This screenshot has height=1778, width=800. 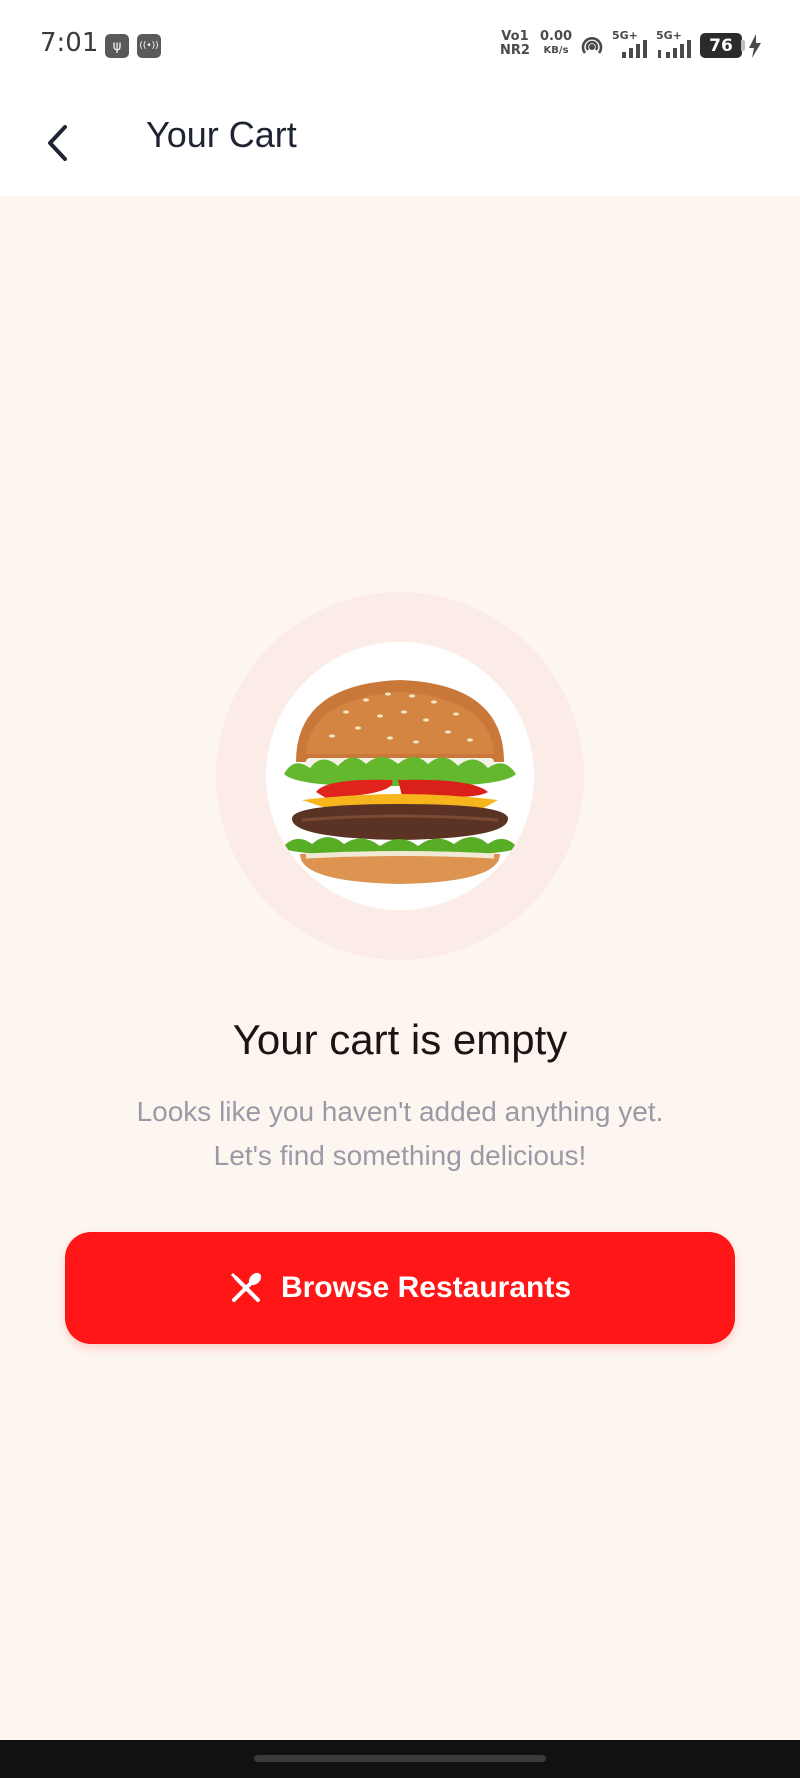 What do you see at coordinates (400, 144) in the screenshot?
I see `app-header: Your Cart` at bounding box center [400, 144].